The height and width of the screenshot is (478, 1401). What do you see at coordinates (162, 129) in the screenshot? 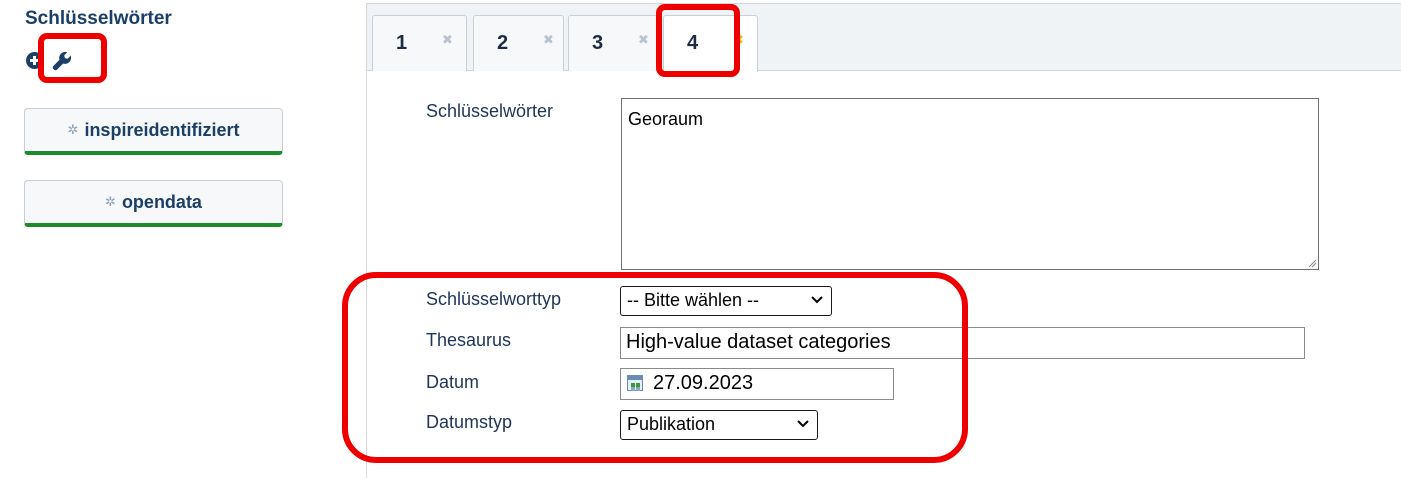
I see `keyword-button-label: inspireidentifiziert` at bounding box center [162, 129].